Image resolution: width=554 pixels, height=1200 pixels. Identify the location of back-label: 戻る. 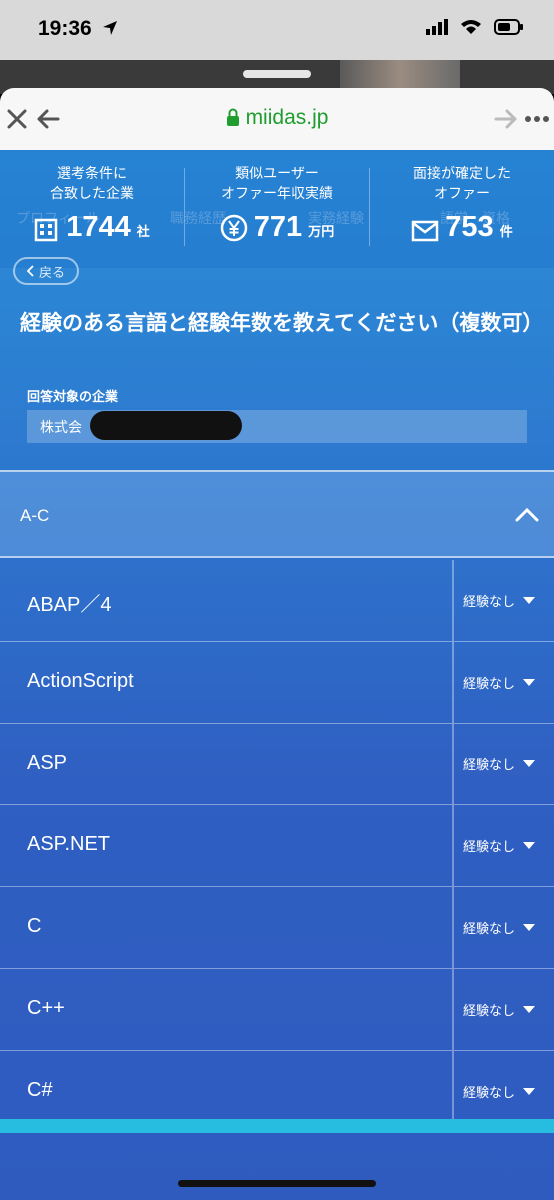
(51, 273).